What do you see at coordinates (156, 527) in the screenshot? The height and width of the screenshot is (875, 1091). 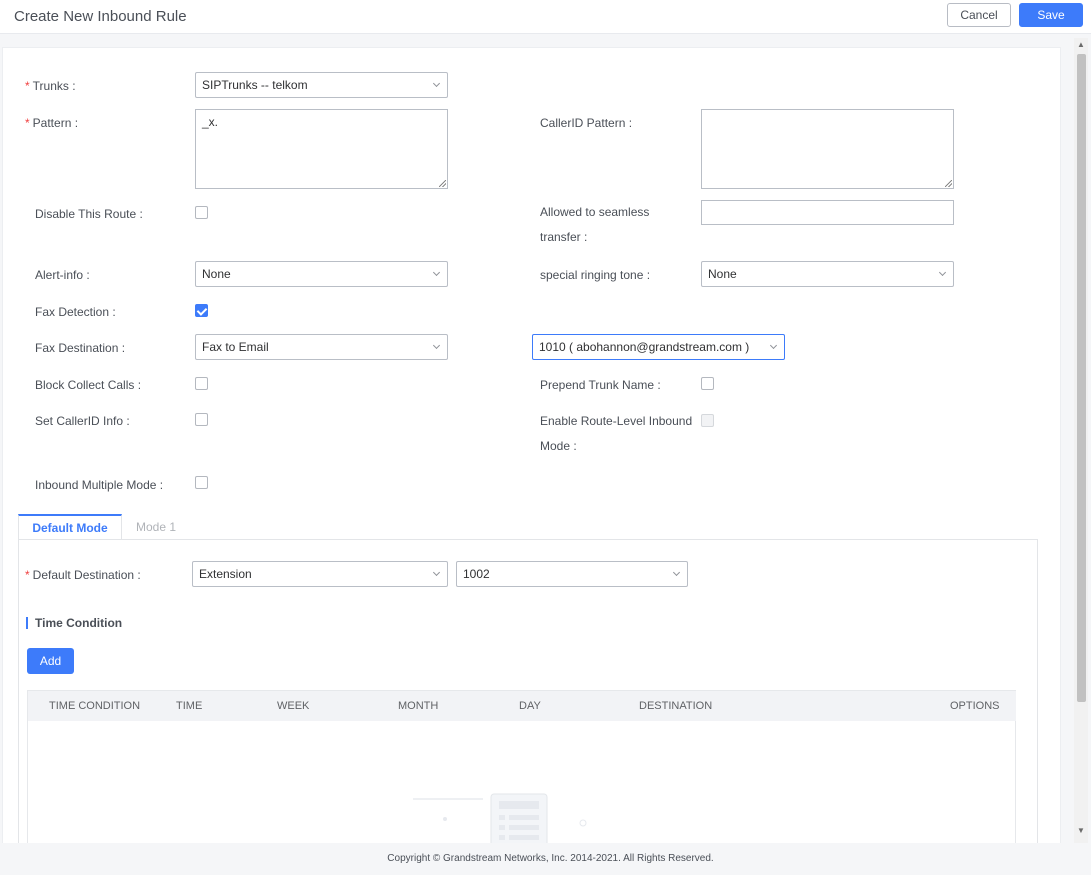 I see `tab-mode-1: Mode 1` at bounding box center [156, 527].